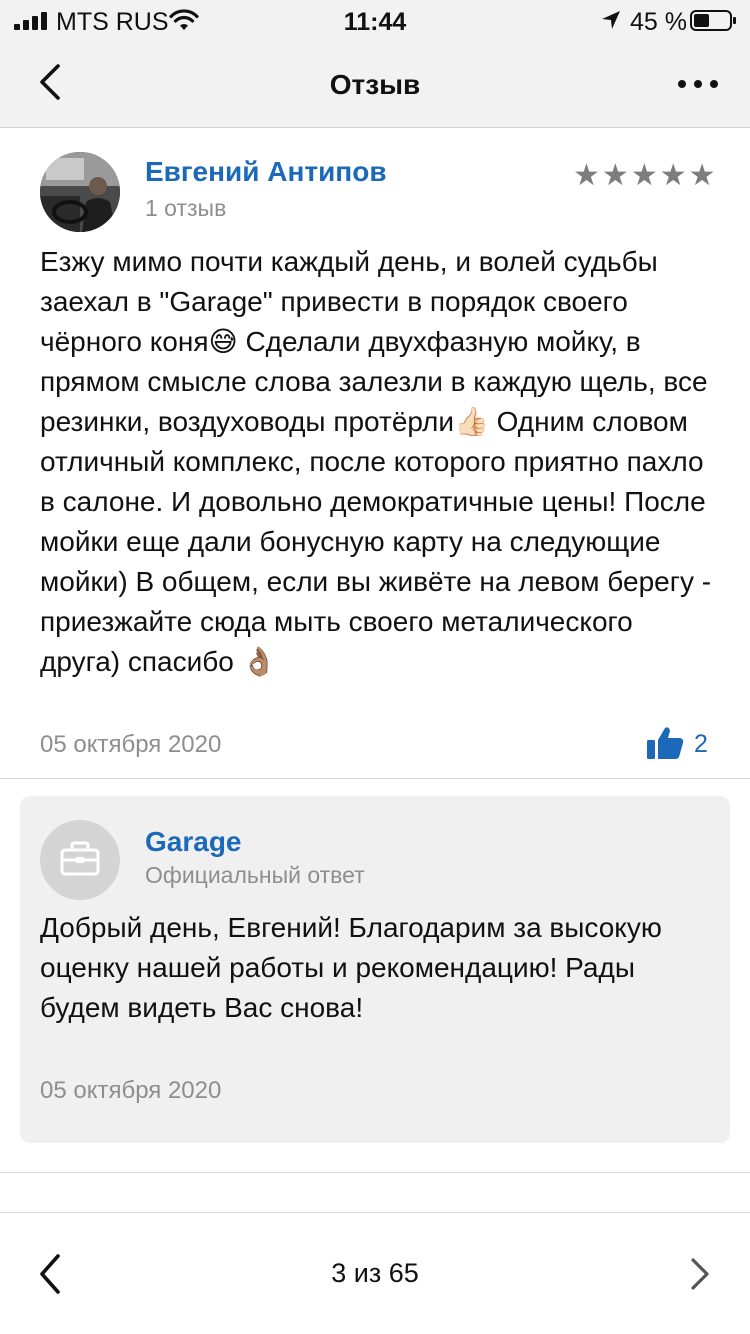 The image size is (750, 1334). I want to click on navigation-bar: Отзыв, so click(375, 85).